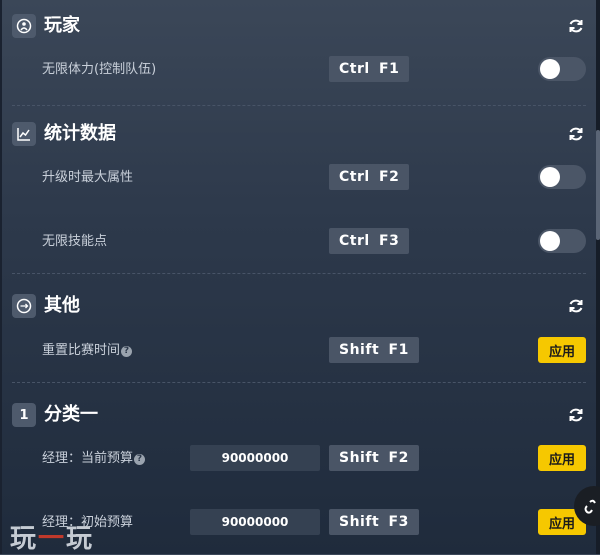 The width and height of the screenshot is (600, 555). Describe the element at coordinates (88, 177) in the screenshot. I see `option-label: 升级时最大属性` at that location.